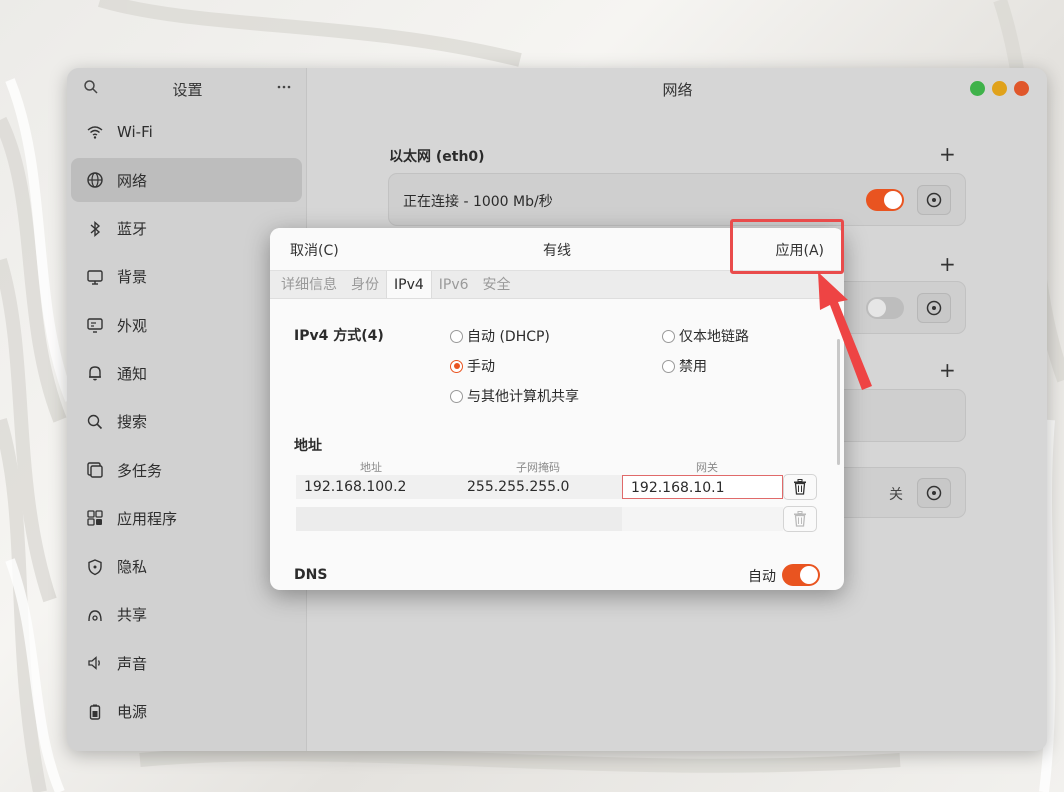 The image size is (1064, 792). What do you see at coordinates (472, 366) in the screenshot?
I see `radio-manual: 手动` at bounding box center [472, 366].